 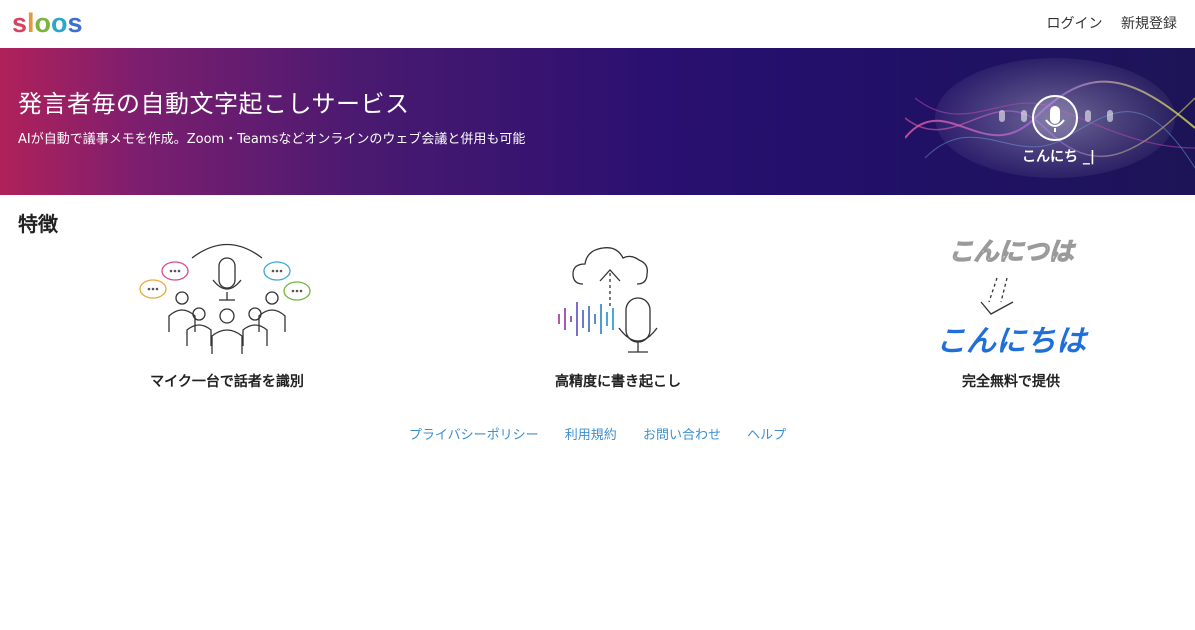 I want to click on correction-before-text: こんにつは, so click(x=1012, y=252).